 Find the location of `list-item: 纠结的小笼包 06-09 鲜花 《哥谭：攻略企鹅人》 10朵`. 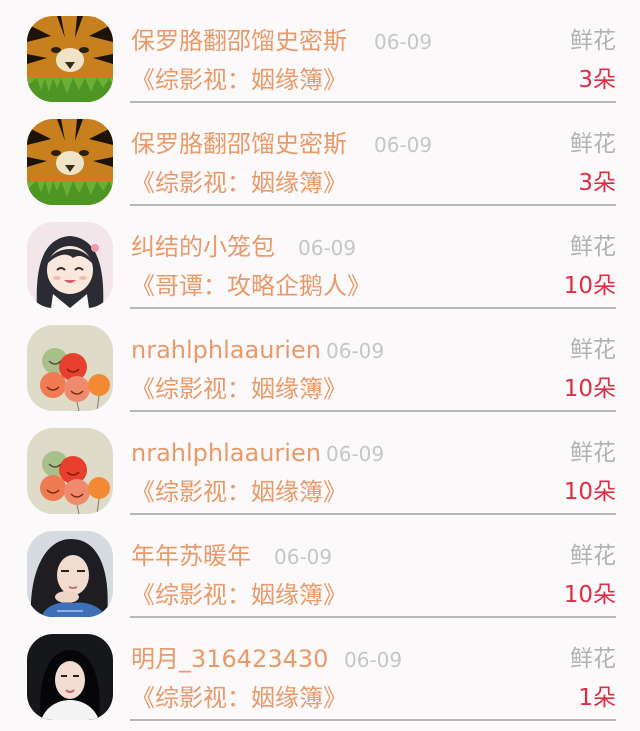

list-item: 纠结的小笼包 06-09 鲜花 《哥谭：攻略企鹅人》 10朵 is located at coordinates (320, 257).